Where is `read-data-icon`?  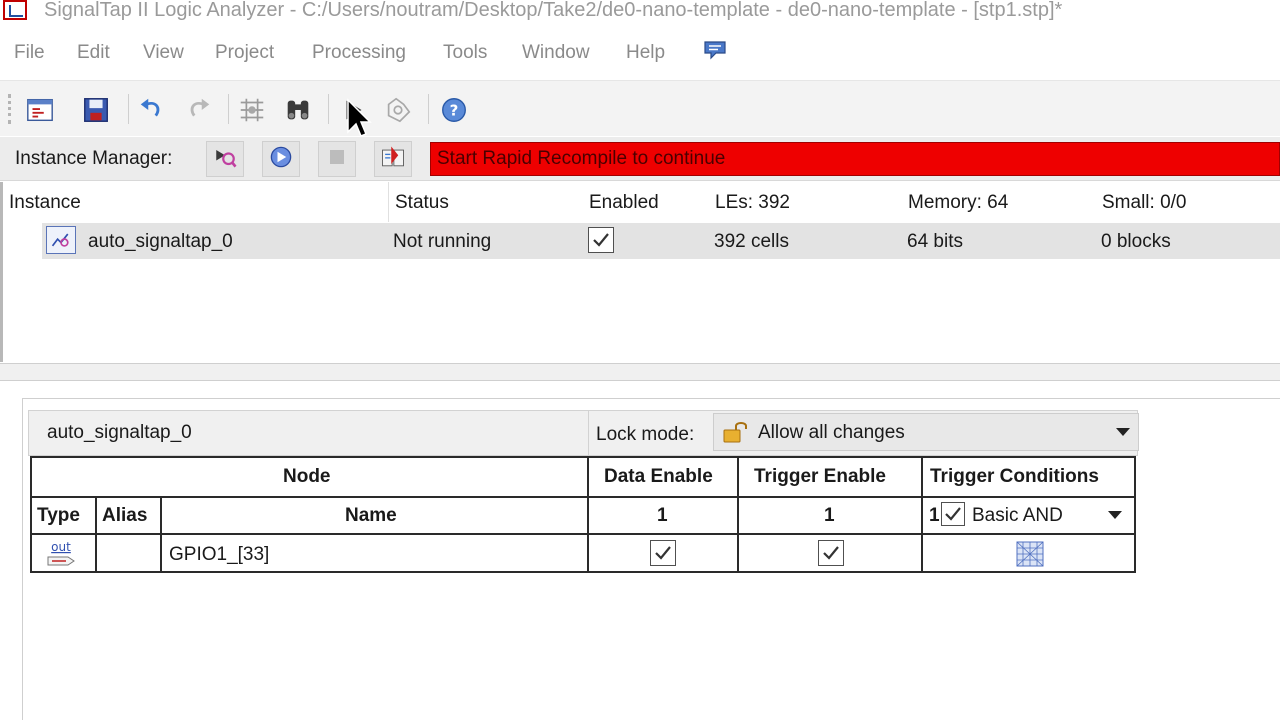
read-data-icon is located at coordinates (393, 159).